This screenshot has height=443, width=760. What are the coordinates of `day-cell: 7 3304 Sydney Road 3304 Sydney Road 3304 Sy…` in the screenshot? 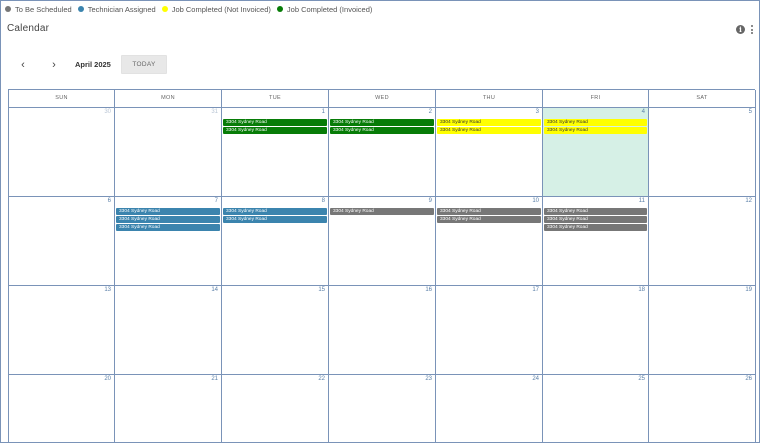 It's located at (168, 241).